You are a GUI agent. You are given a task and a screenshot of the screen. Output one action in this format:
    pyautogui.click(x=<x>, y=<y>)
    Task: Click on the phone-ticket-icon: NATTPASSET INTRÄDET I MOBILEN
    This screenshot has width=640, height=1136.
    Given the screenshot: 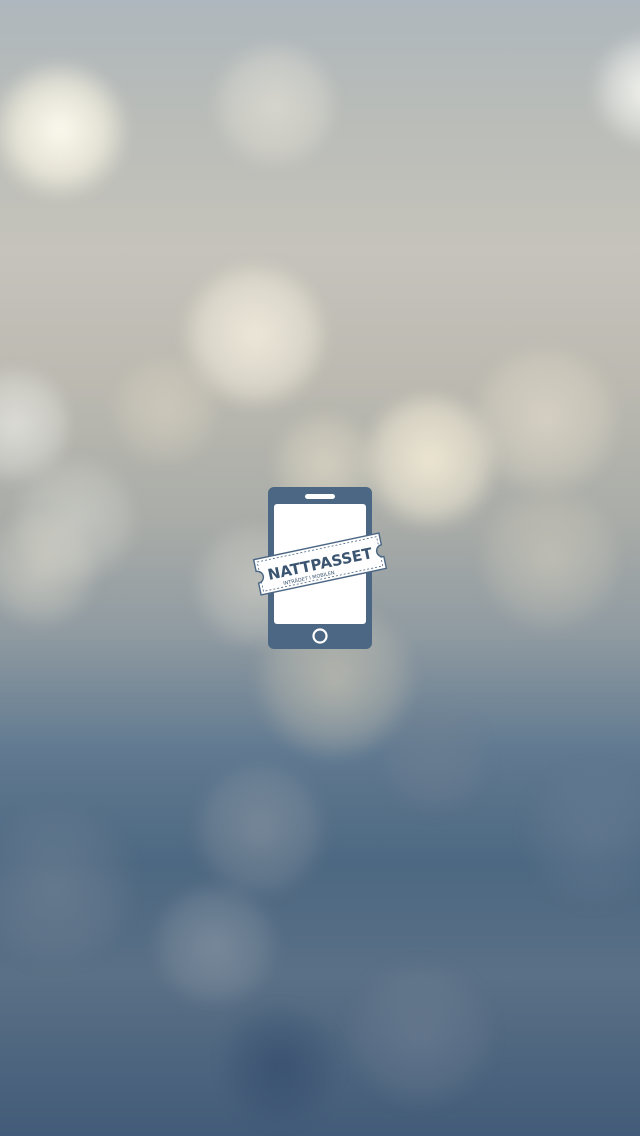 What is the action you would take?
    pyautogui.click(x=320, y=568)
    